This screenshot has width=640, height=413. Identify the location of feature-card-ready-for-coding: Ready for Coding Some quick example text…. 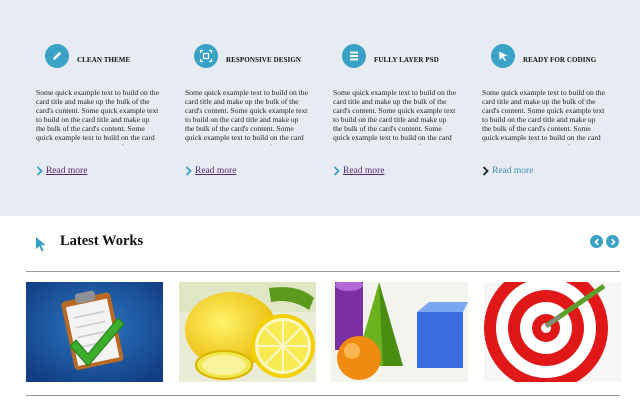
(552, 108).